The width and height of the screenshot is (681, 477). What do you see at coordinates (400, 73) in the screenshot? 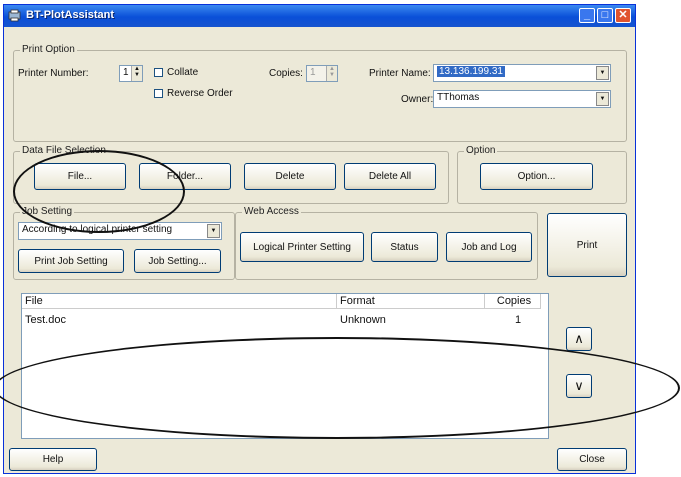
I see `printer-name-label: Printer Name:` at bounding box center [400, 73].